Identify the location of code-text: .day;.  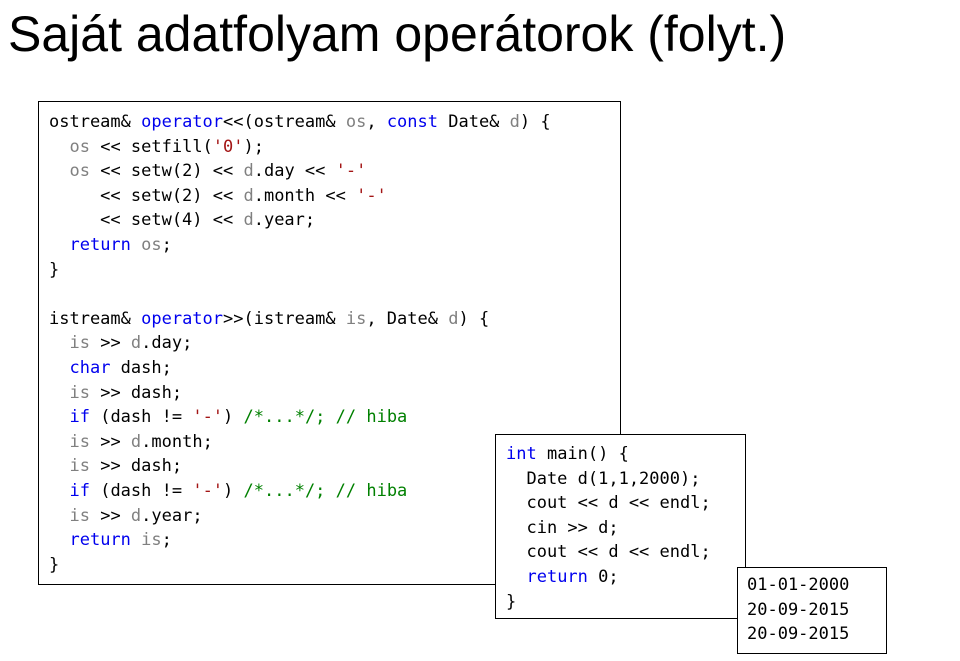
(167, 343).